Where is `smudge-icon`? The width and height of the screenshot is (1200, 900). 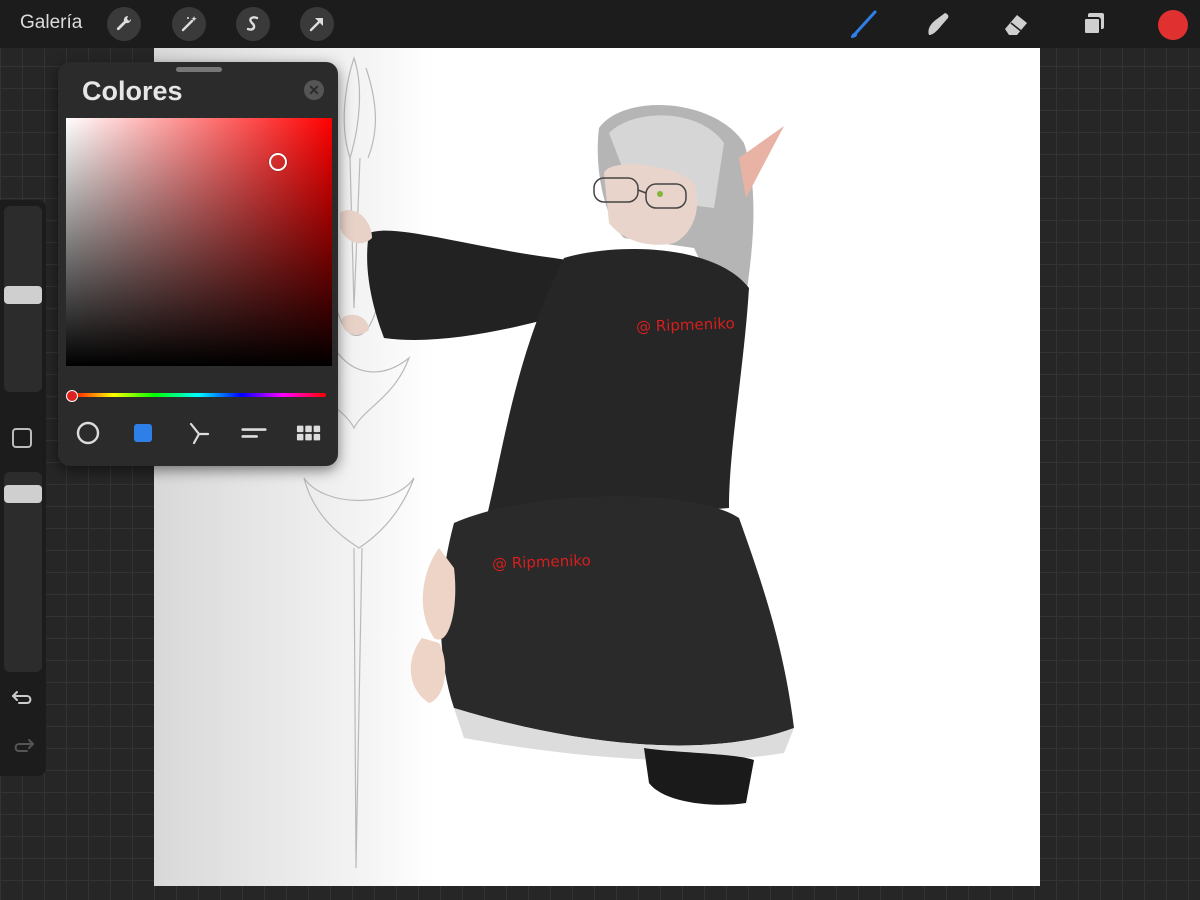 smudge-icon is located at coordinates (938, 24).